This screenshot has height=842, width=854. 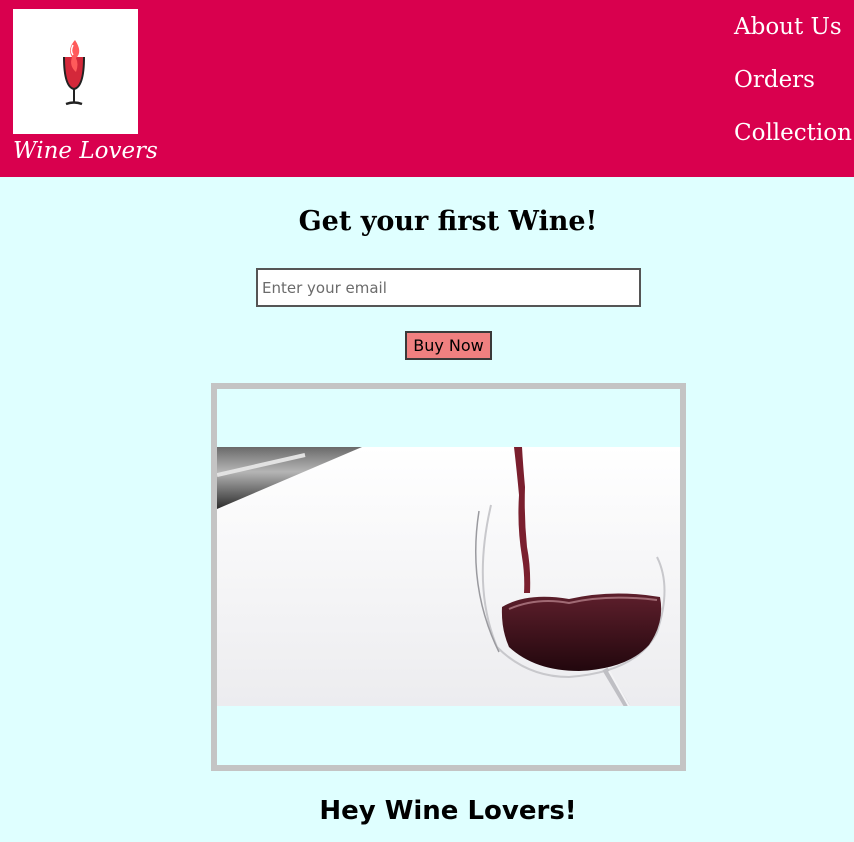 I want to click on logo-link, so click(x=75, y=71).